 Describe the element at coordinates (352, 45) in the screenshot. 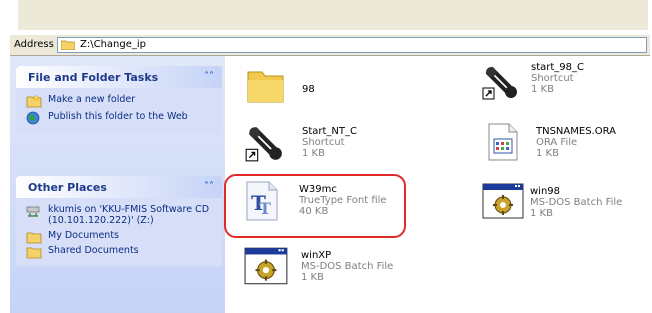

I see `address-field: Z:\Change_ip` at that location.